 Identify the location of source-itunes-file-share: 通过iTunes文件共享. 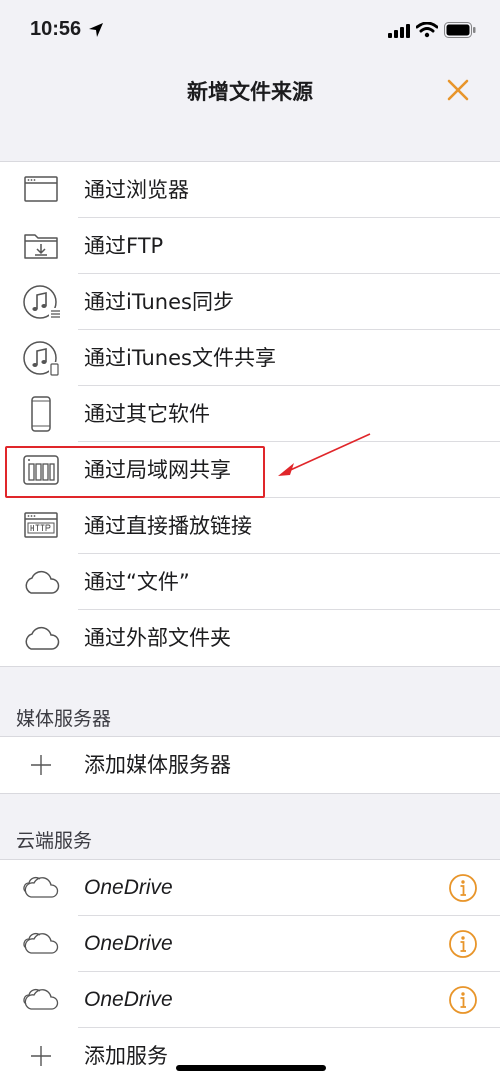
(250, 358).